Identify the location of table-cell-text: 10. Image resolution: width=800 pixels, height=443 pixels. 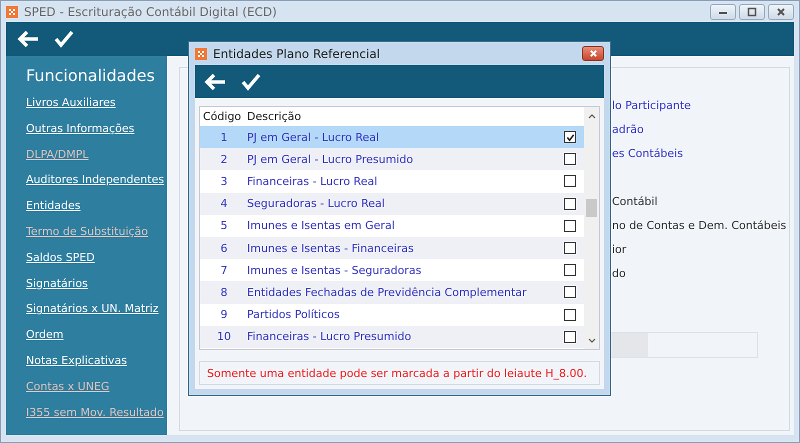
(224, 337).